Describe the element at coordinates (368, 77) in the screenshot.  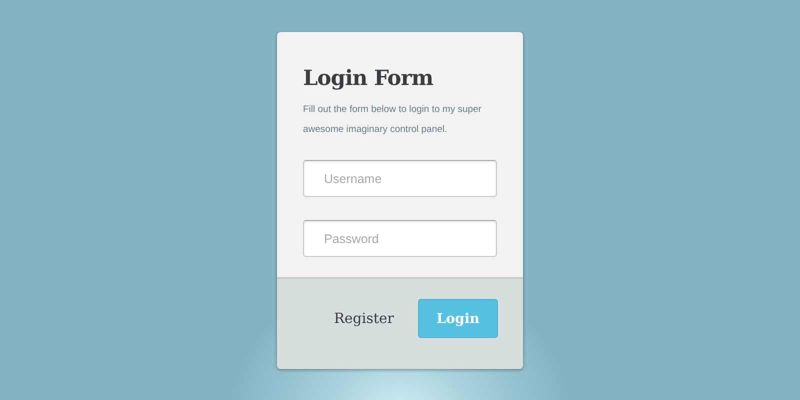
I see `form-title: Login Form` at that location.